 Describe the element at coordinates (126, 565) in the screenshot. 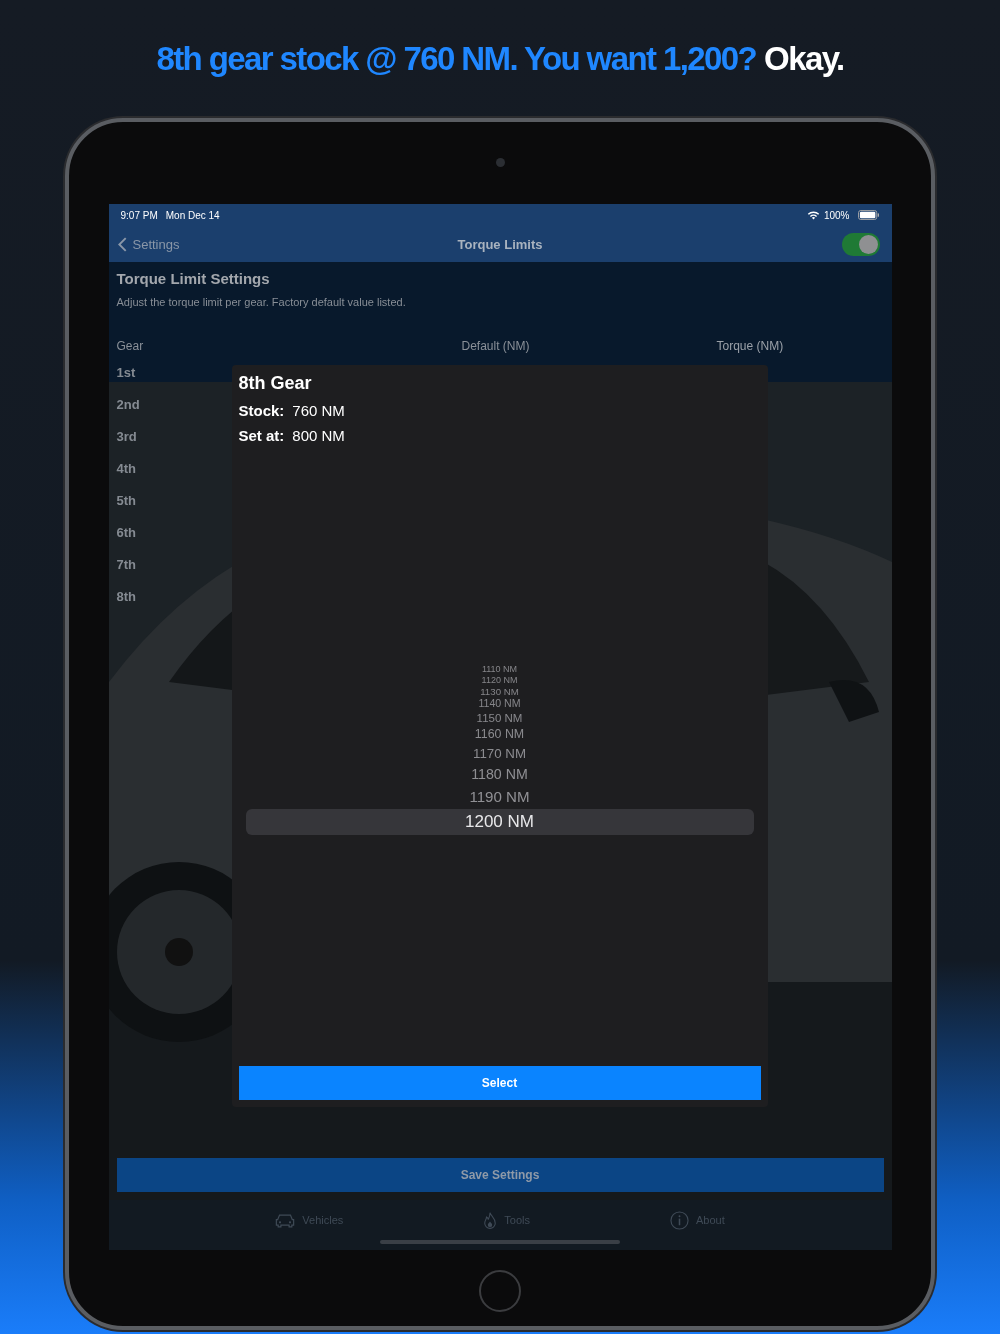

I see `gear-label: 7th` at that location.